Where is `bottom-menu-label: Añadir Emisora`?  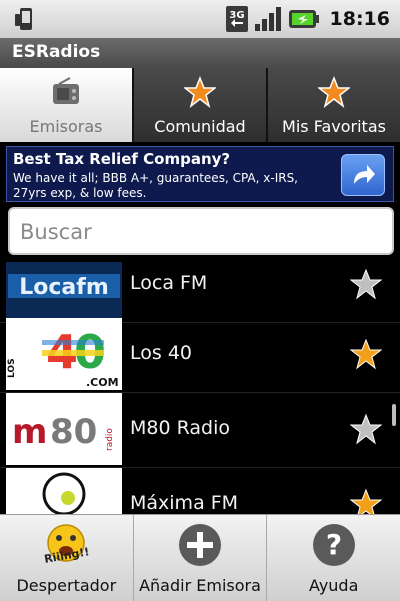
bottom-menu-label: Añadir Emisora is located at coordinates (200, 585).